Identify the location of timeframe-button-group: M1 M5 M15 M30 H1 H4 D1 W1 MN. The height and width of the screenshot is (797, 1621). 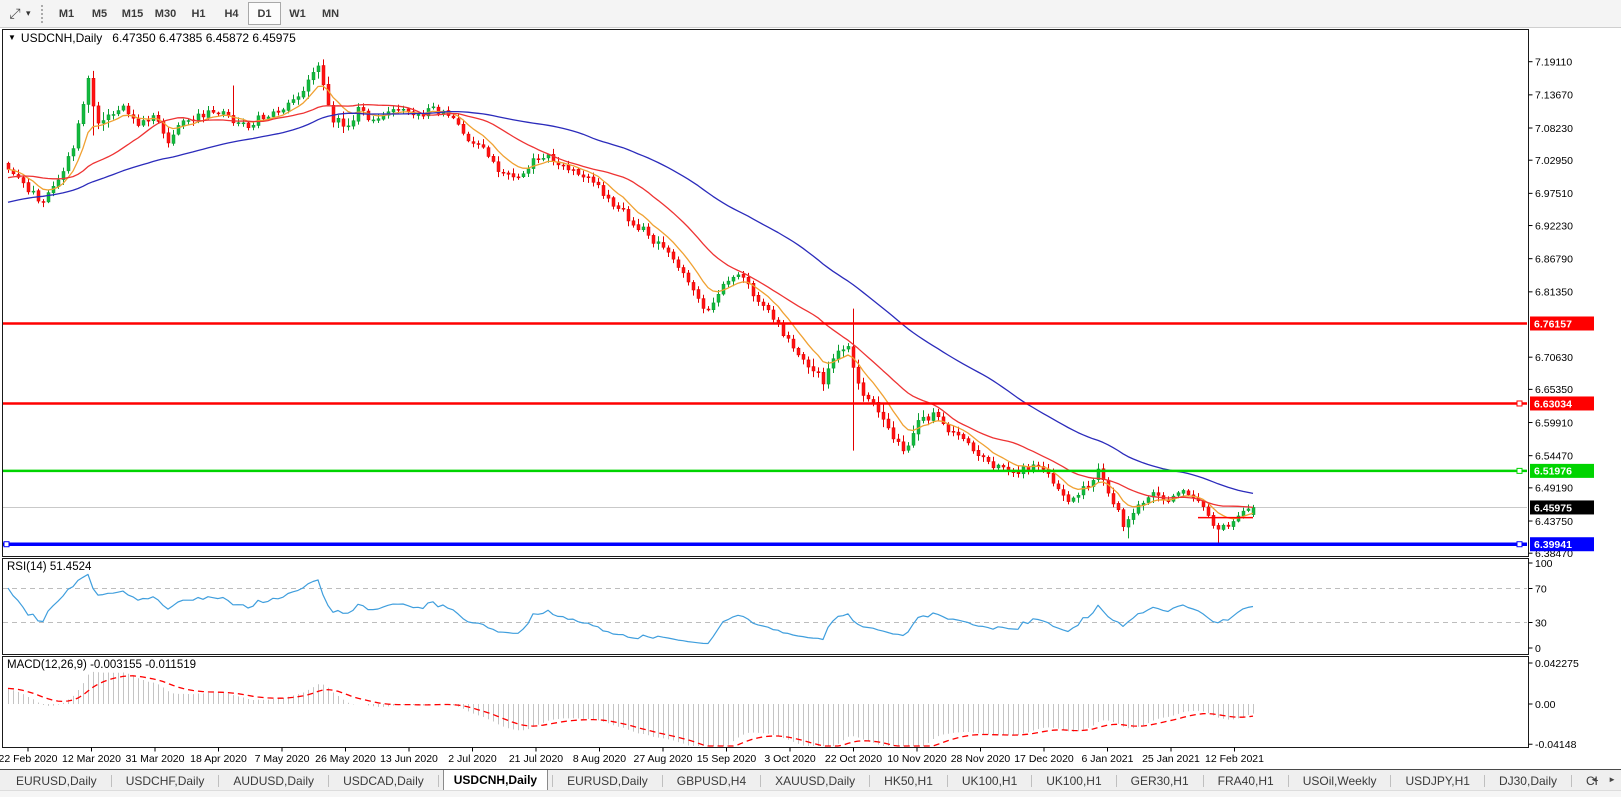
(198, 13).